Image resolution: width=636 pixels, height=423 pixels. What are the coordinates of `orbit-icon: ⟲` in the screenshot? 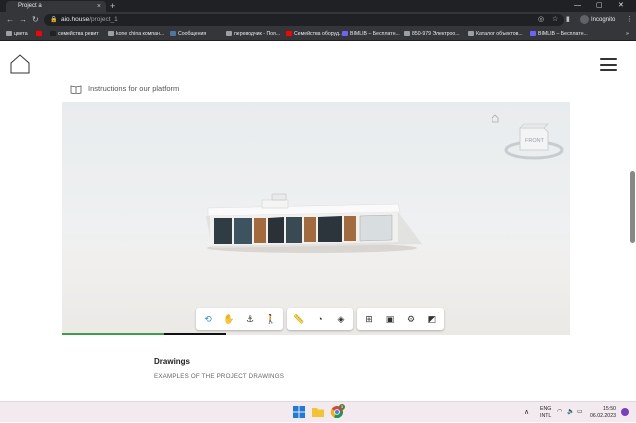 It's located at (208, 319).